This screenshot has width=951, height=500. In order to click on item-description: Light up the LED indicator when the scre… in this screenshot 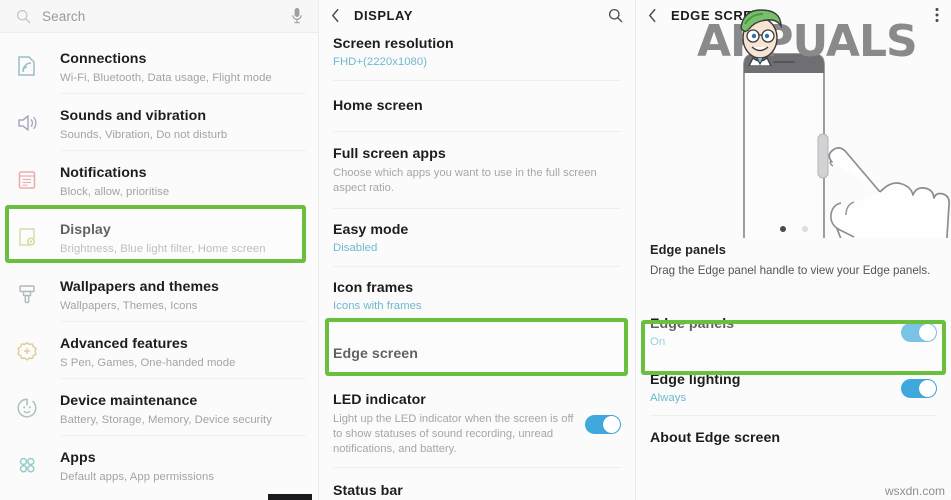, I will do `click(453, 434)`.